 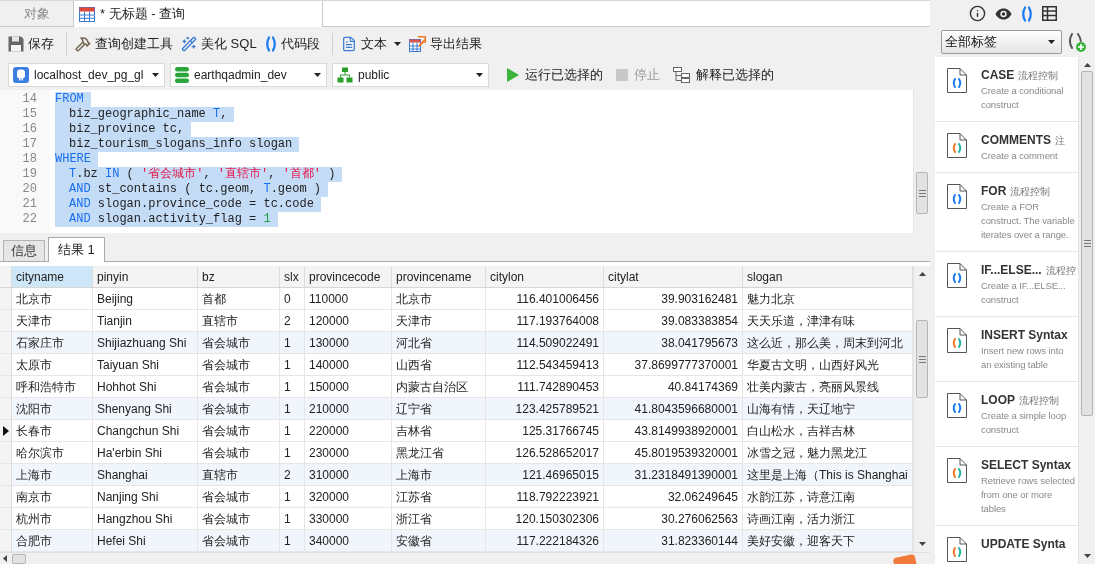 I want to click on magic-wand-icon, so click(x=189, y=43).